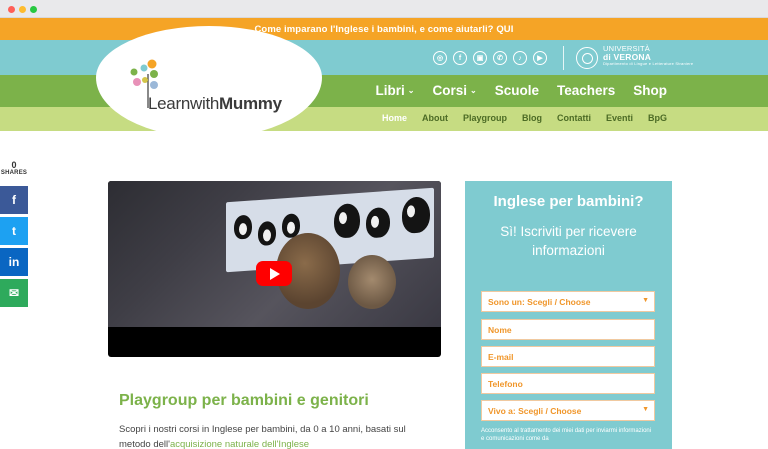 Image resolution: width=768 pixels, height=449 pixels. I want to click on logo-word-mummy: Mummy, so click(250, 103).